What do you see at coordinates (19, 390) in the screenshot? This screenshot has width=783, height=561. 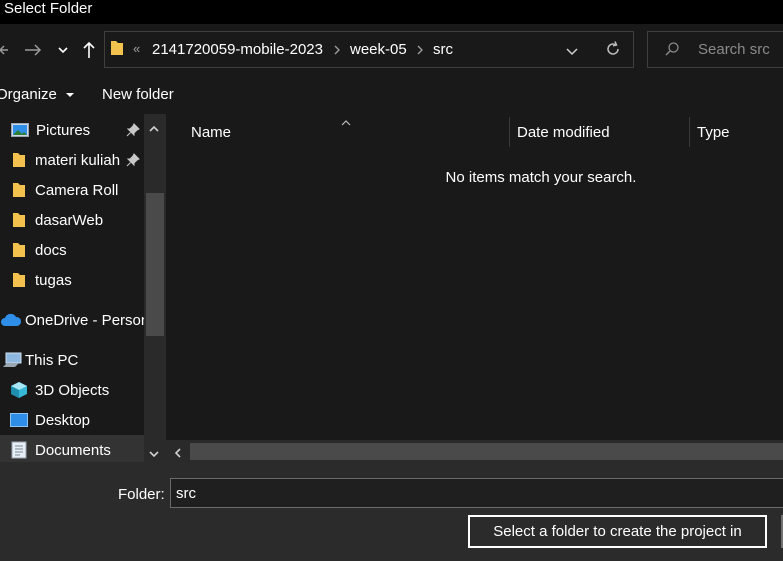 I see `3d-objects-icon` at bounding box center [19, 390].